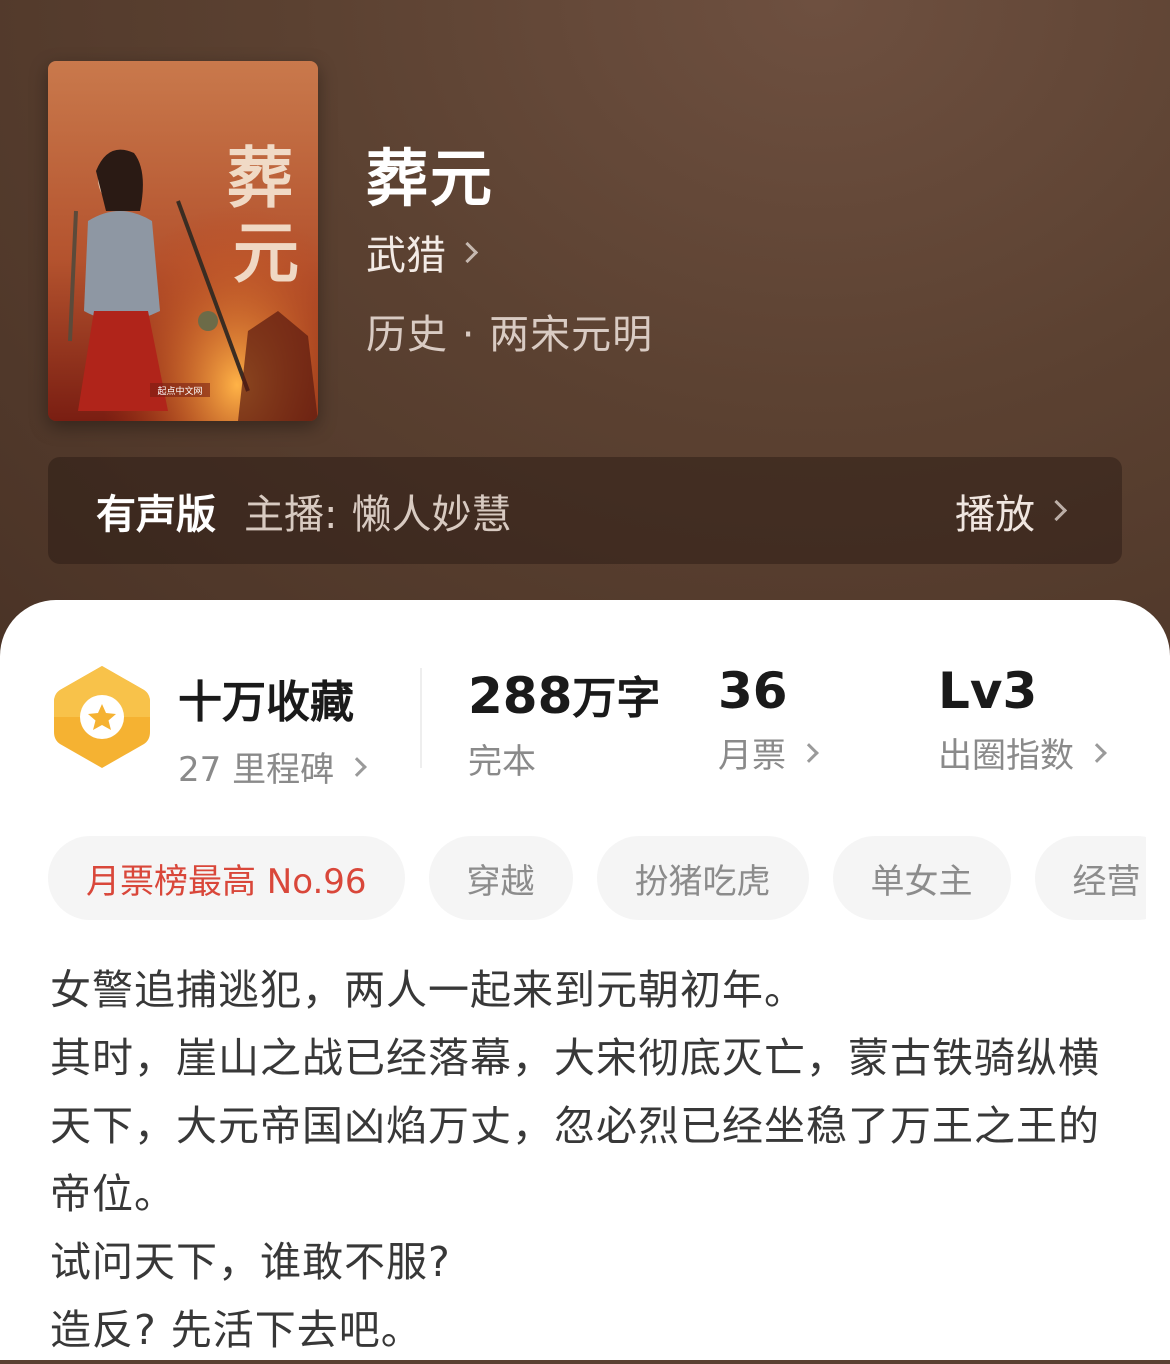 The height and width of the screenshot is (1364, 1170). I want to click on milestone-count: 27 里程碑, so click(256, 770).